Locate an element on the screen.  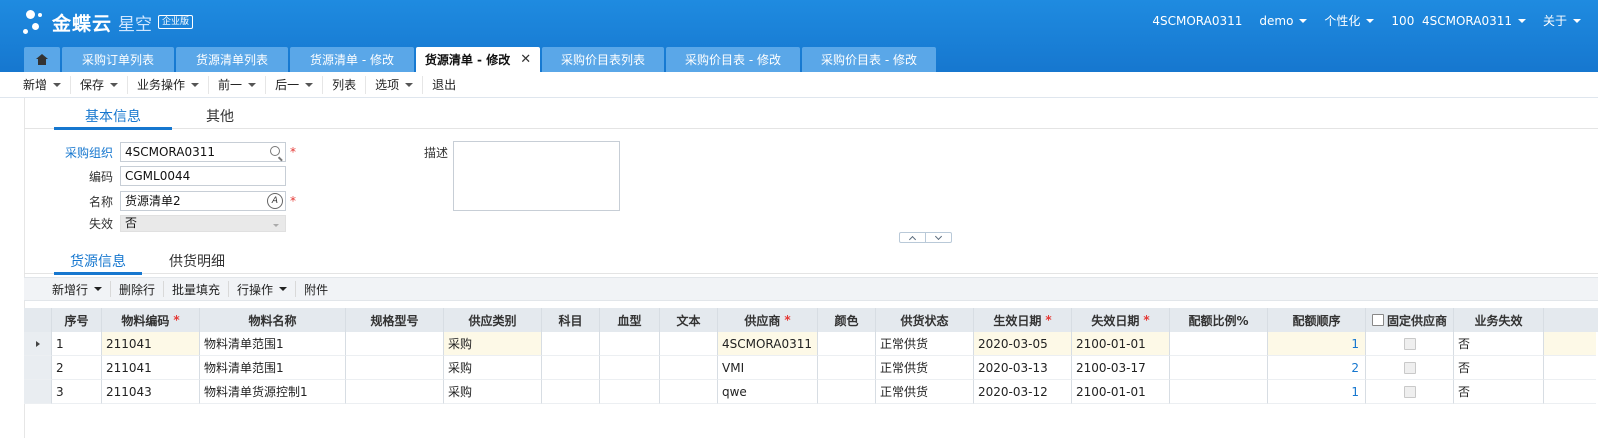
purchase-org-input: 4SCMORA0311 is located at coordinates (203, 152).